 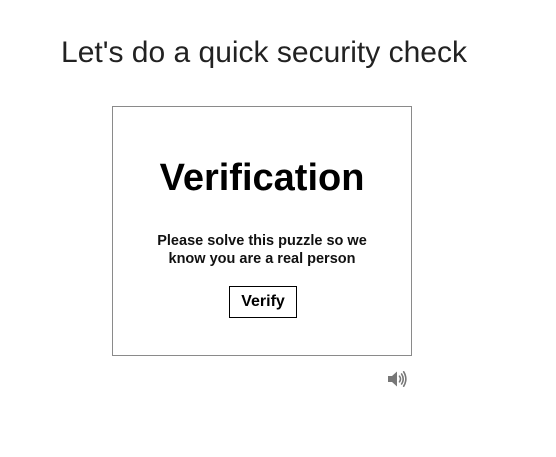 I want to click on verify-button: Verify, so click(x=263, y=302).